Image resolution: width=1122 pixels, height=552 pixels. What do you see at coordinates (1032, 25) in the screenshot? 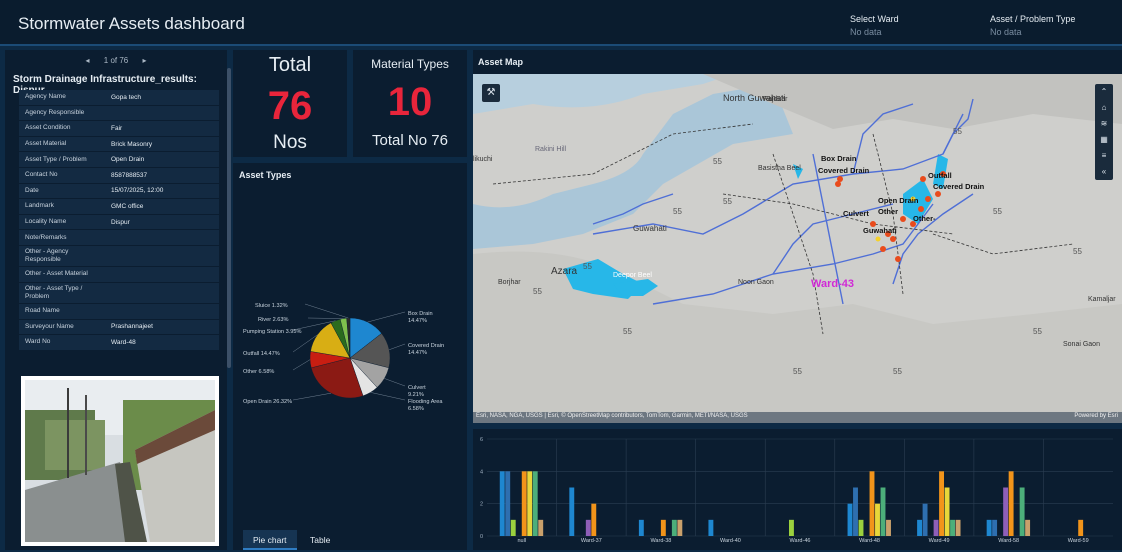
I see `asset-type-filter: Asset / Problem Type No data` at bounding box center [1032, 25].